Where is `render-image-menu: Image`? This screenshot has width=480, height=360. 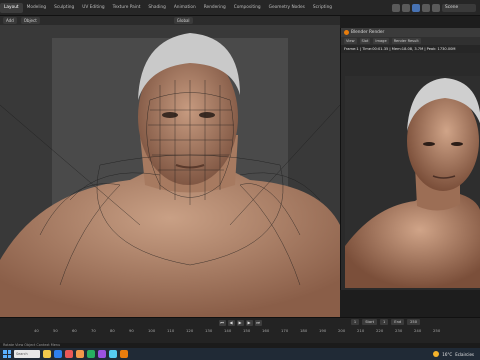 render-image-menu: Image is located at coordinates (381, 41).